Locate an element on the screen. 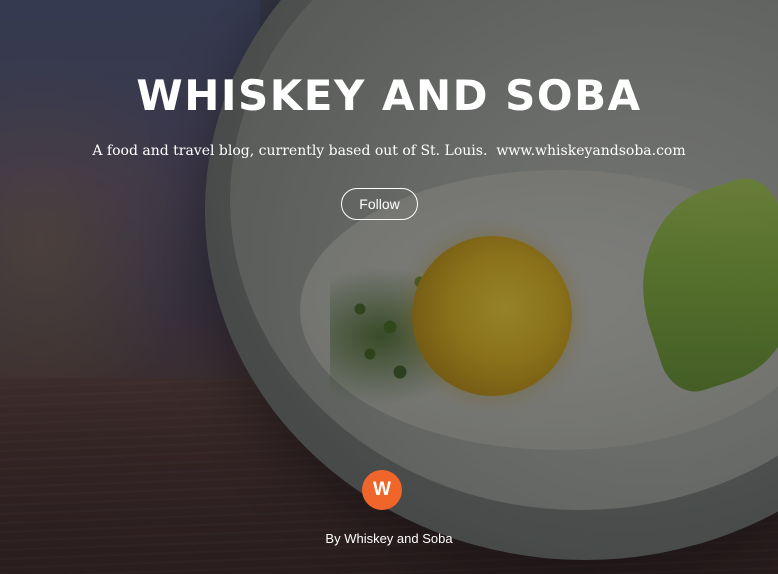  blog-title: WHISKEY AND SOBA is located at coordinates (389, 95).